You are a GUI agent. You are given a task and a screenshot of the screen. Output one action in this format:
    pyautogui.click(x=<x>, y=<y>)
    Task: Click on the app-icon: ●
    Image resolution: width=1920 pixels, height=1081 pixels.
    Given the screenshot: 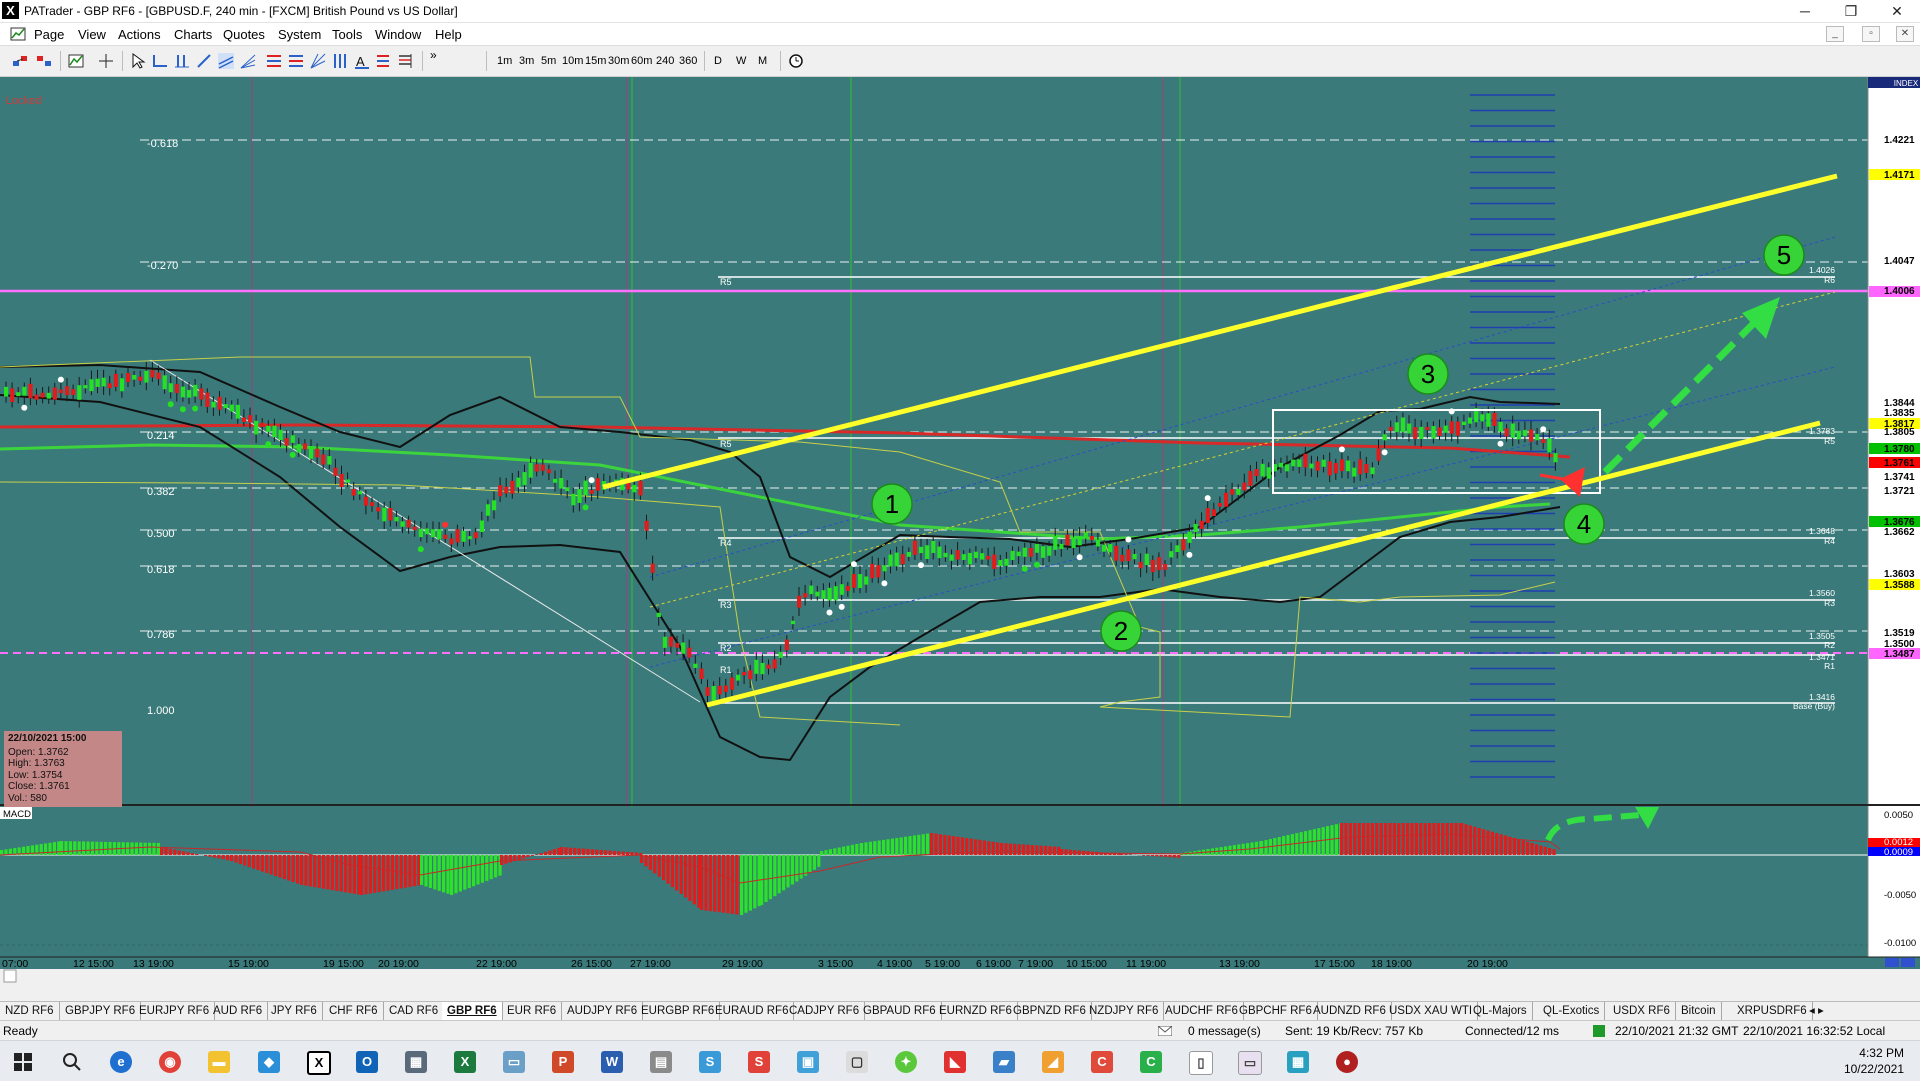 What is the action you would take?
    pyautogui.click(x=1347, y=1062)
    